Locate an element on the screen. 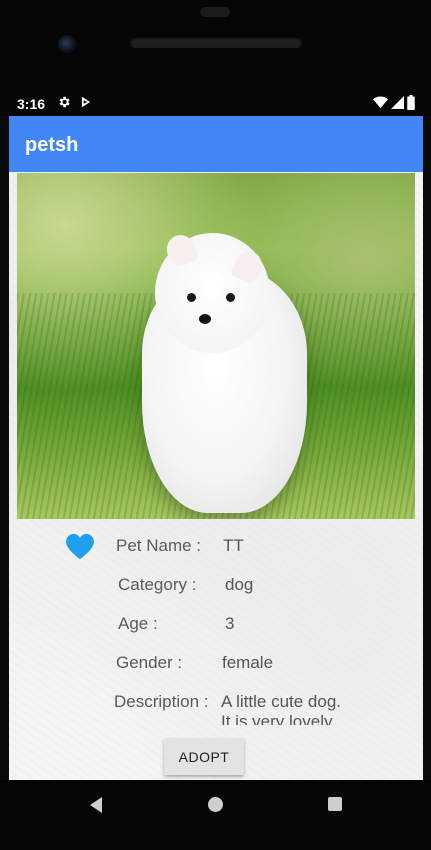  field-value: female is located at coordinates (248, 662).